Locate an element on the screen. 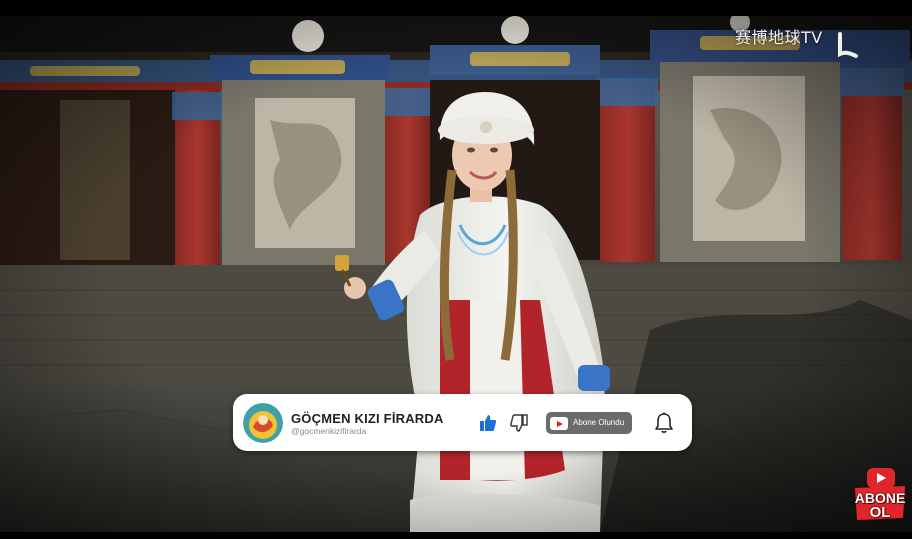 The width and height of the screenshot is (912, 539). subscribe-button: Abone Olundu is located at coordinates (589, 423).